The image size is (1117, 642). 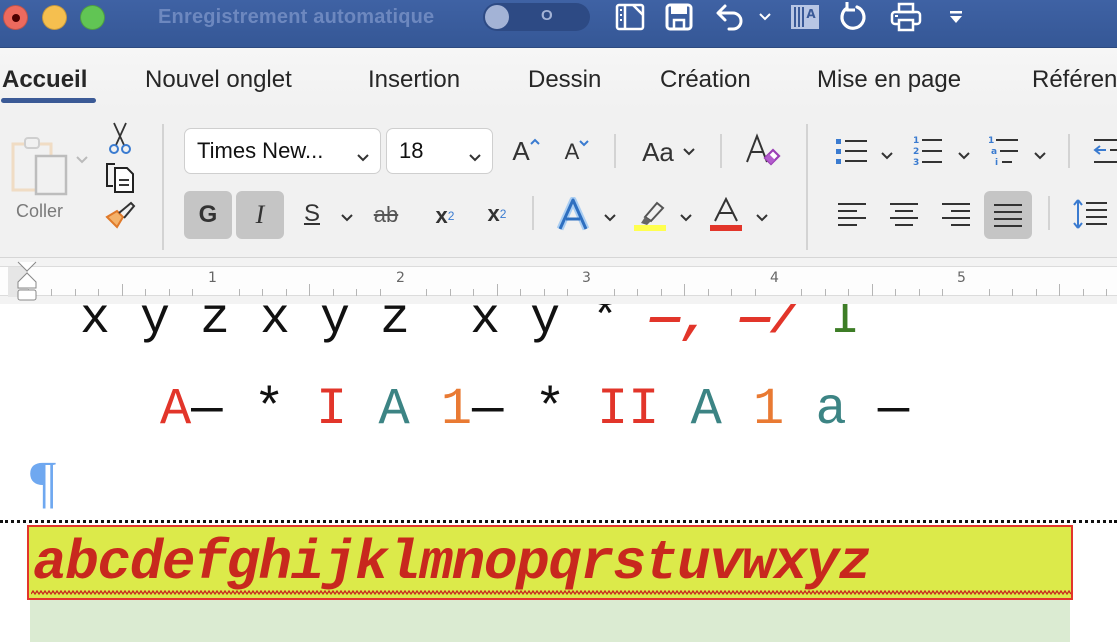 I want to click on redo-icon, so click(x=853, y=17).